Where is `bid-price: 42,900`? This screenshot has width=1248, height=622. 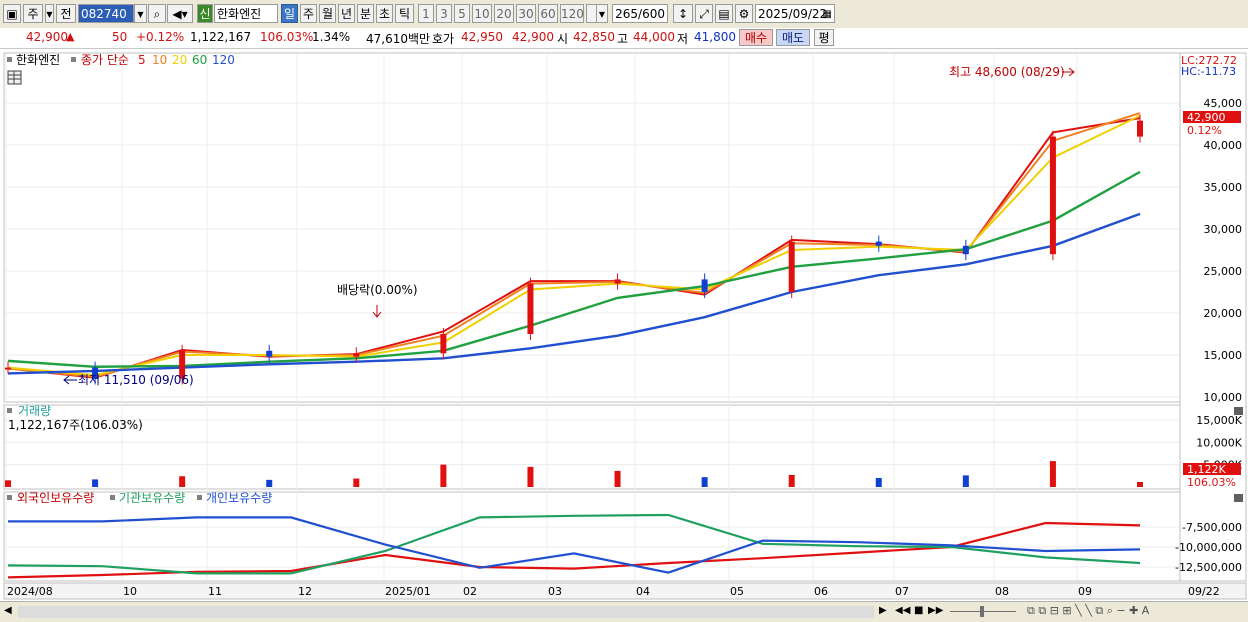 bid-price: 42,900 is located at coordinates (533, 37).